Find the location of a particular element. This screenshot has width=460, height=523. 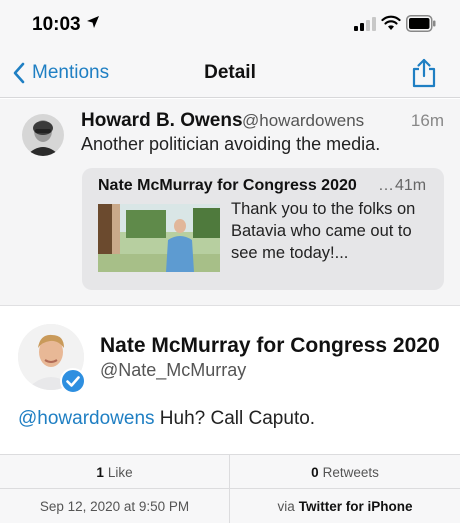

retweets-count: 0 is located at coordinates (315, 472).